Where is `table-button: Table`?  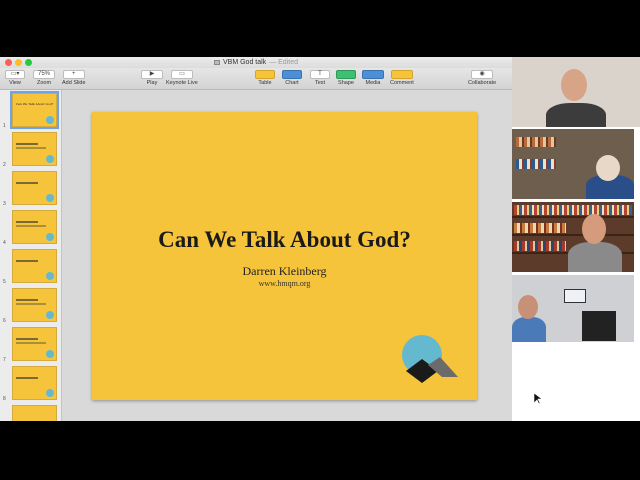
table-button: Table is located at coordinates (265, 78).